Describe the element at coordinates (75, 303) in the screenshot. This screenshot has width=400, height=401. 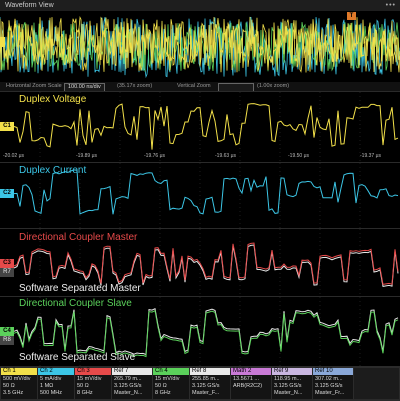
I see `panel-title-coupler-slave: Directional Coupler Slave` at that location.